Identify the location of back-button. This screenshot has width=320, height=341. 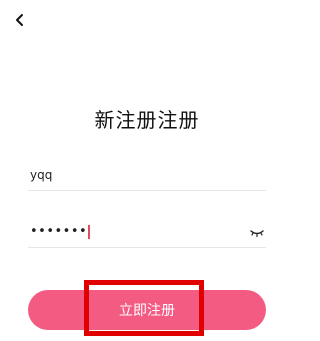
(20, 20).